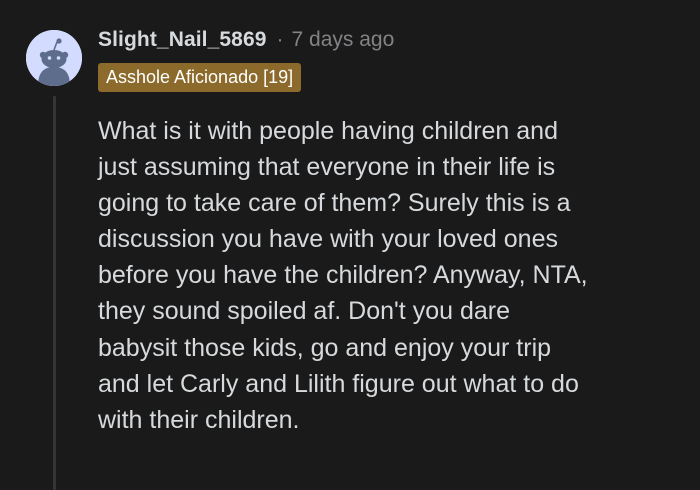 This screenshot has width=700, height=490. What do you see at coordinates (54, 58) in the screenshot?
I see `user-avatar-icon` at bounding box center [54, 58].